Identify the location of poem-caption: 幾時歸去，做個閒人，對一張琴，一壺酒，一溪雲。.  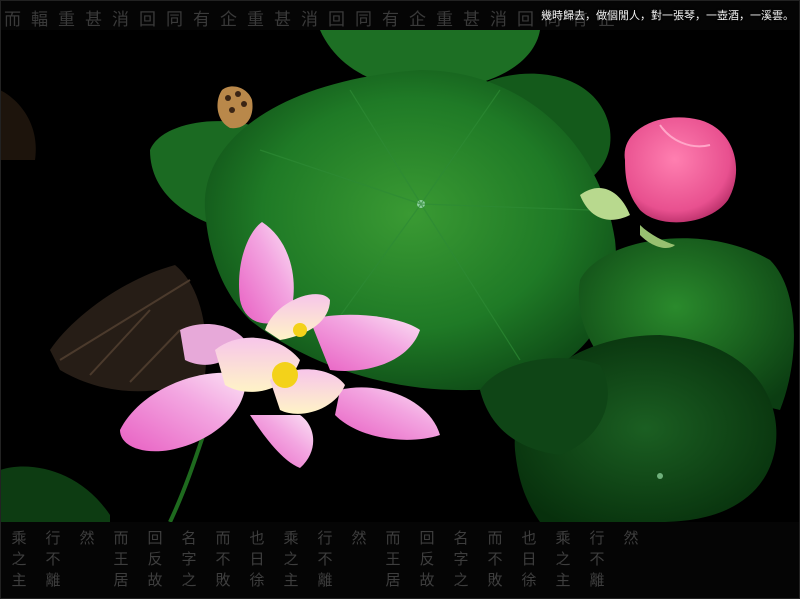
(667, 15).